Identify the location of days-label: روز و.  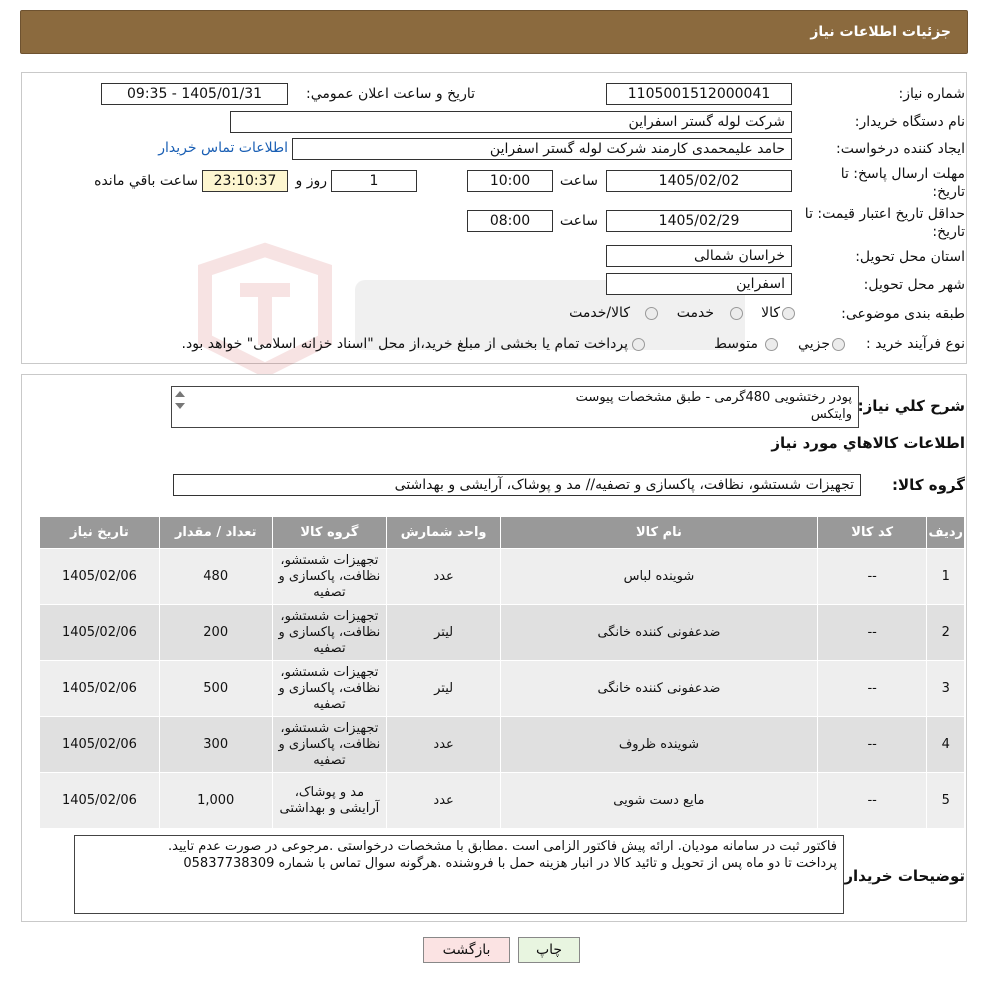
(311, 181).